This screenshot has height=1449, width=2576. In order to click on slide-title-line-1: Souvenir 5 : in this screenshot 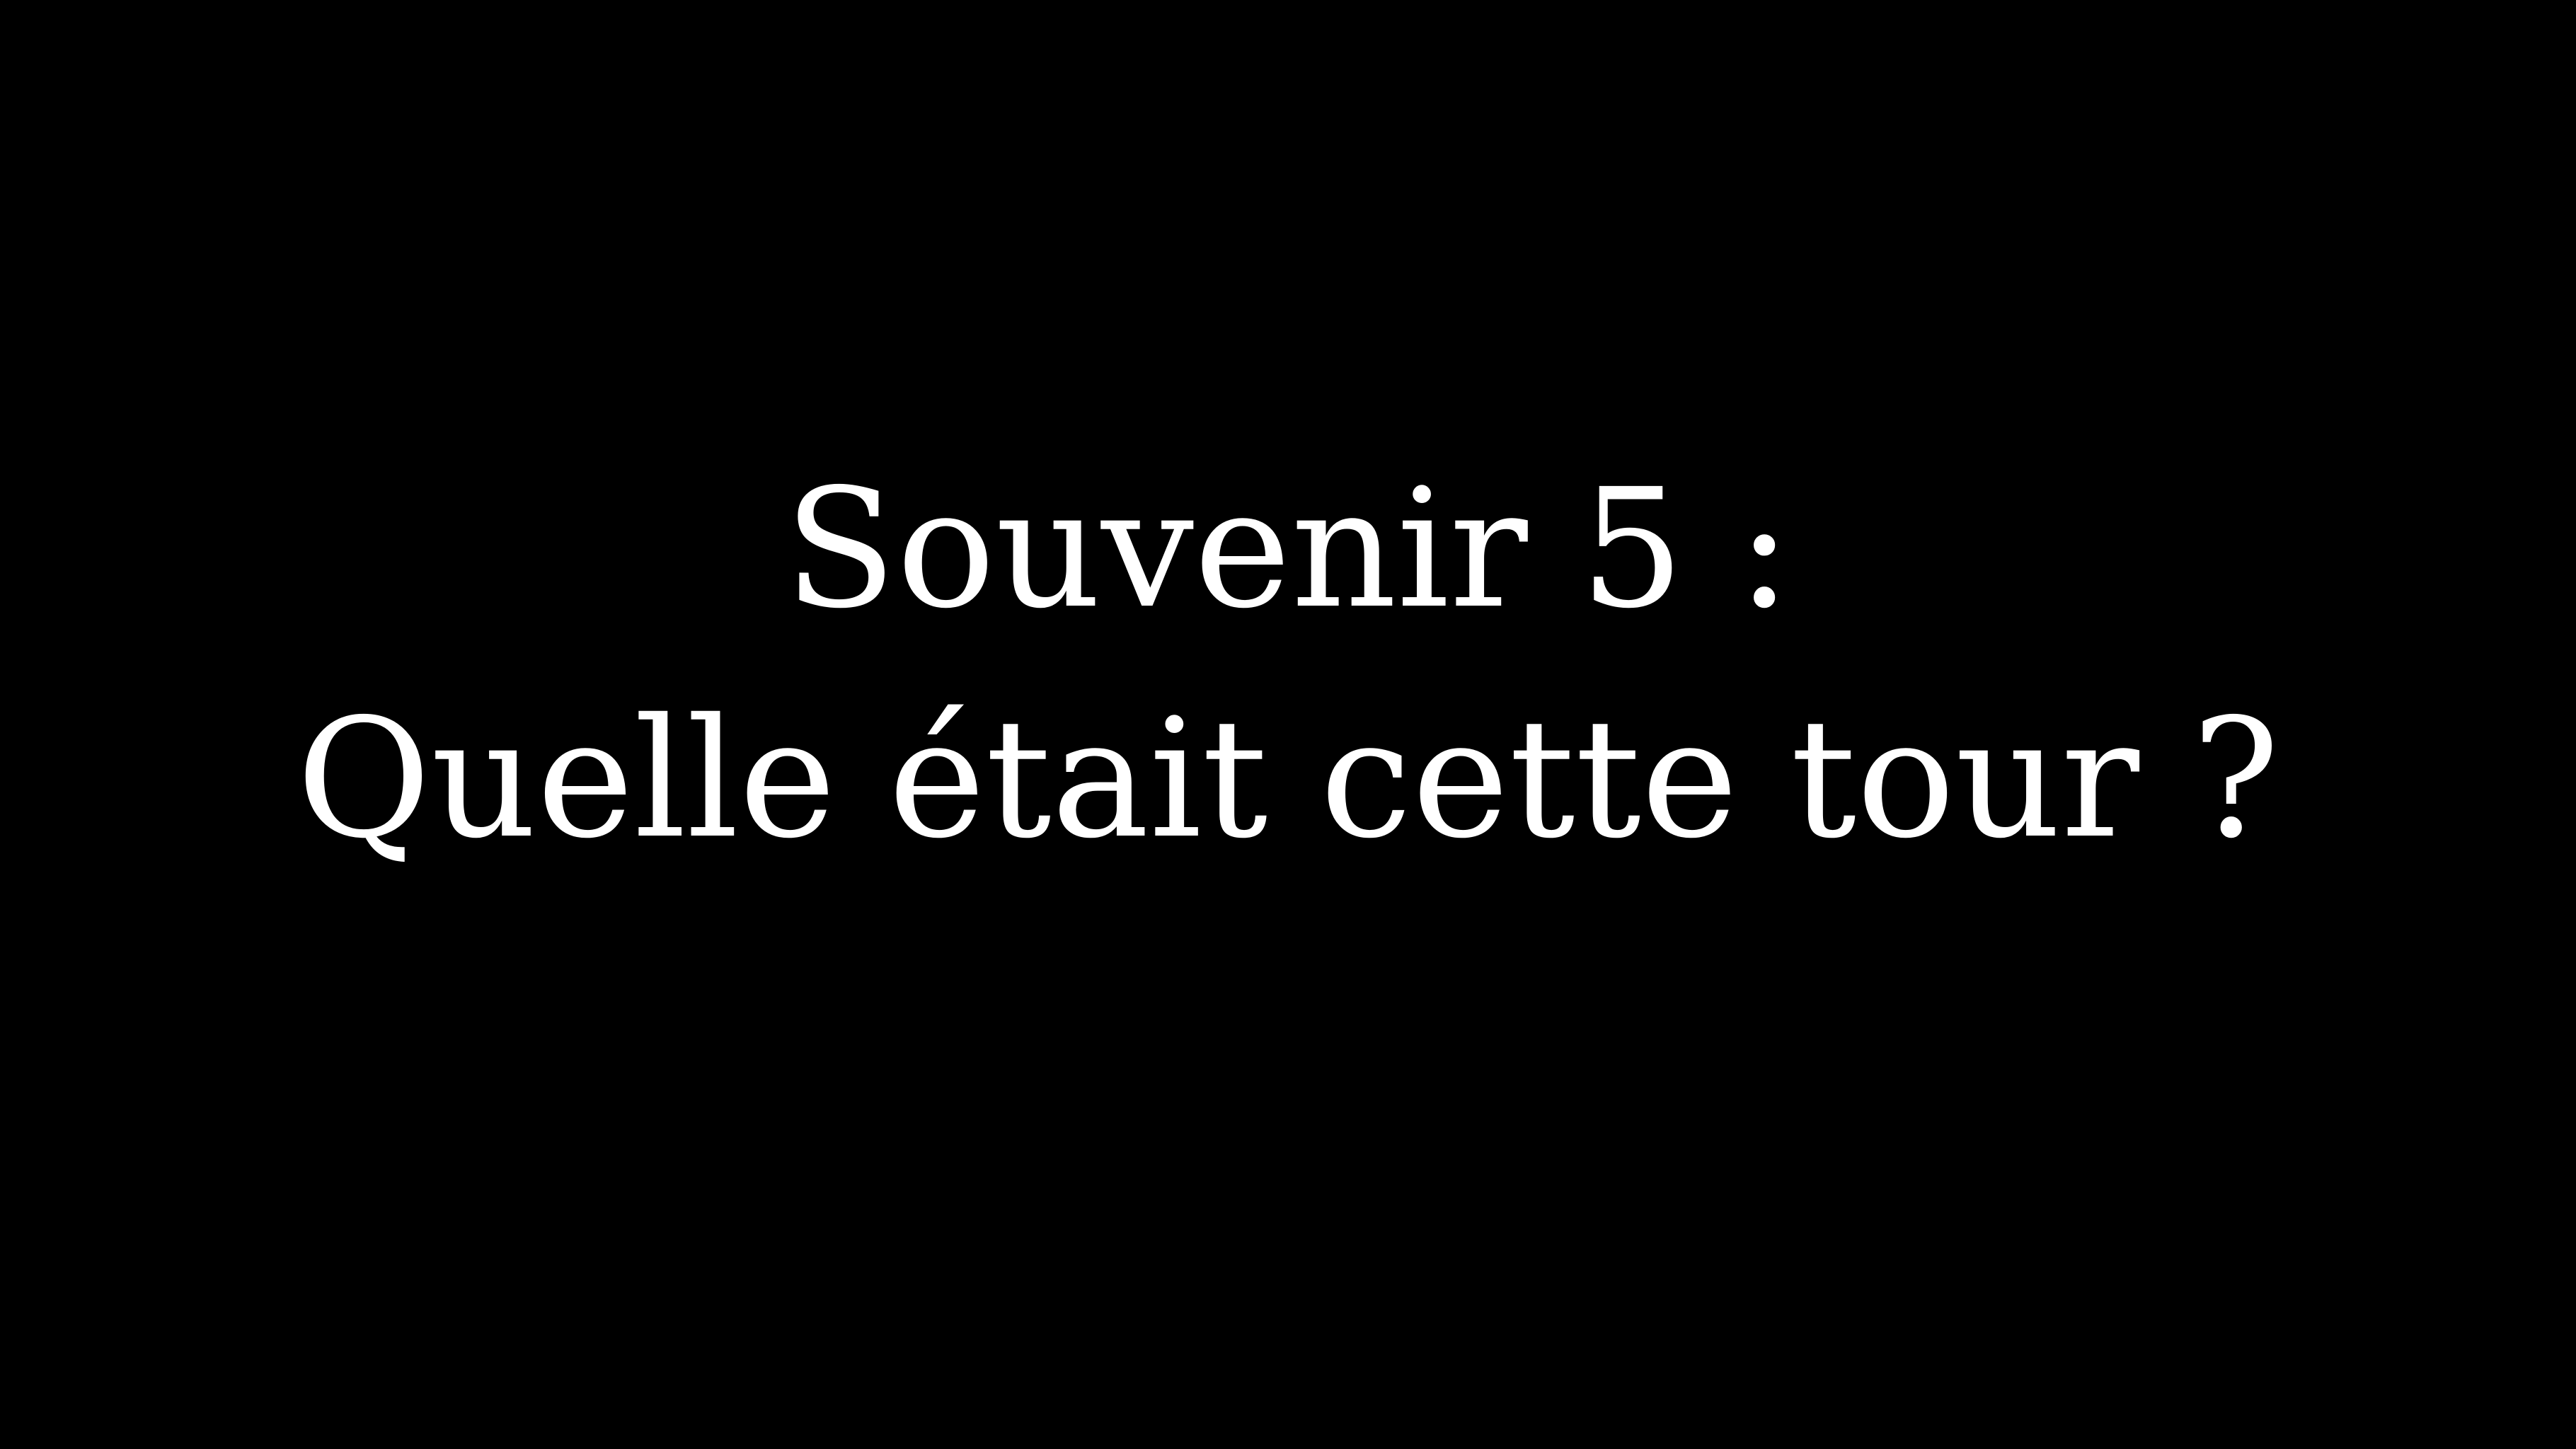, I will do `click(1288, 549)`.